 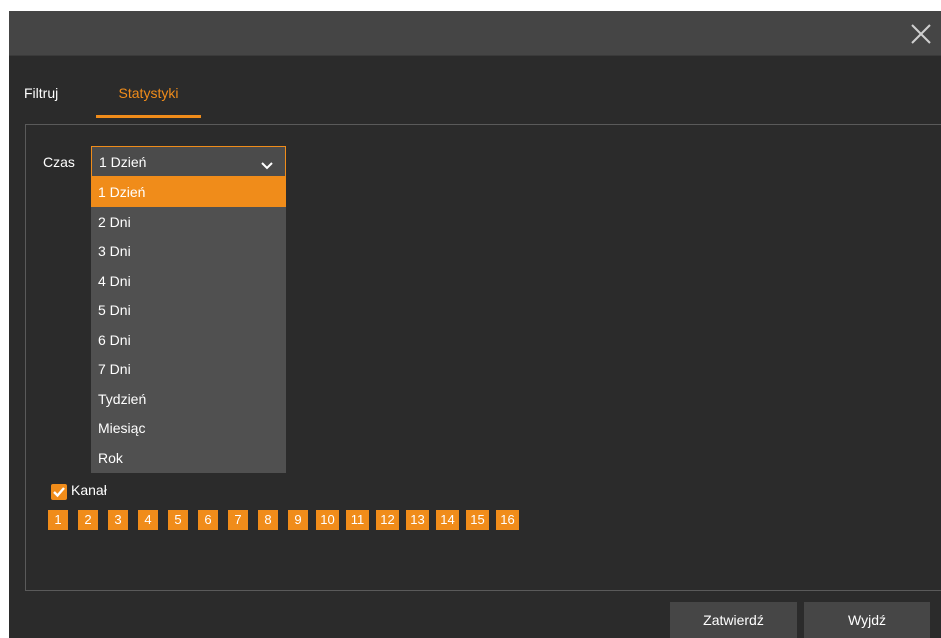 I want to click on czas-option-3-dni: 3 Dni, so click(x=188, y=251).